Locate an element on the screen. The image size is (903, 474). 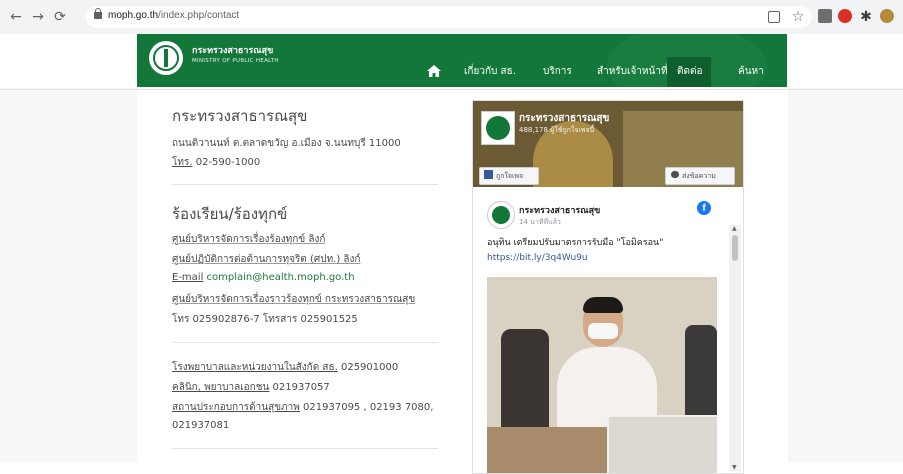
phone-number: 02-590-1000 is located at coordinates (228, 162).